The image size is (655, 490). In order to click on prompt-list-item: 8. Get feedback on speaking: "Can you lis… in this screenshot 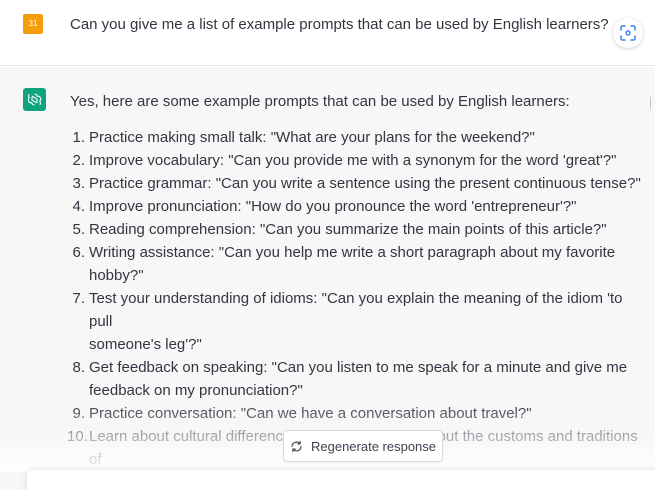, I will do `click(360, 379)`.